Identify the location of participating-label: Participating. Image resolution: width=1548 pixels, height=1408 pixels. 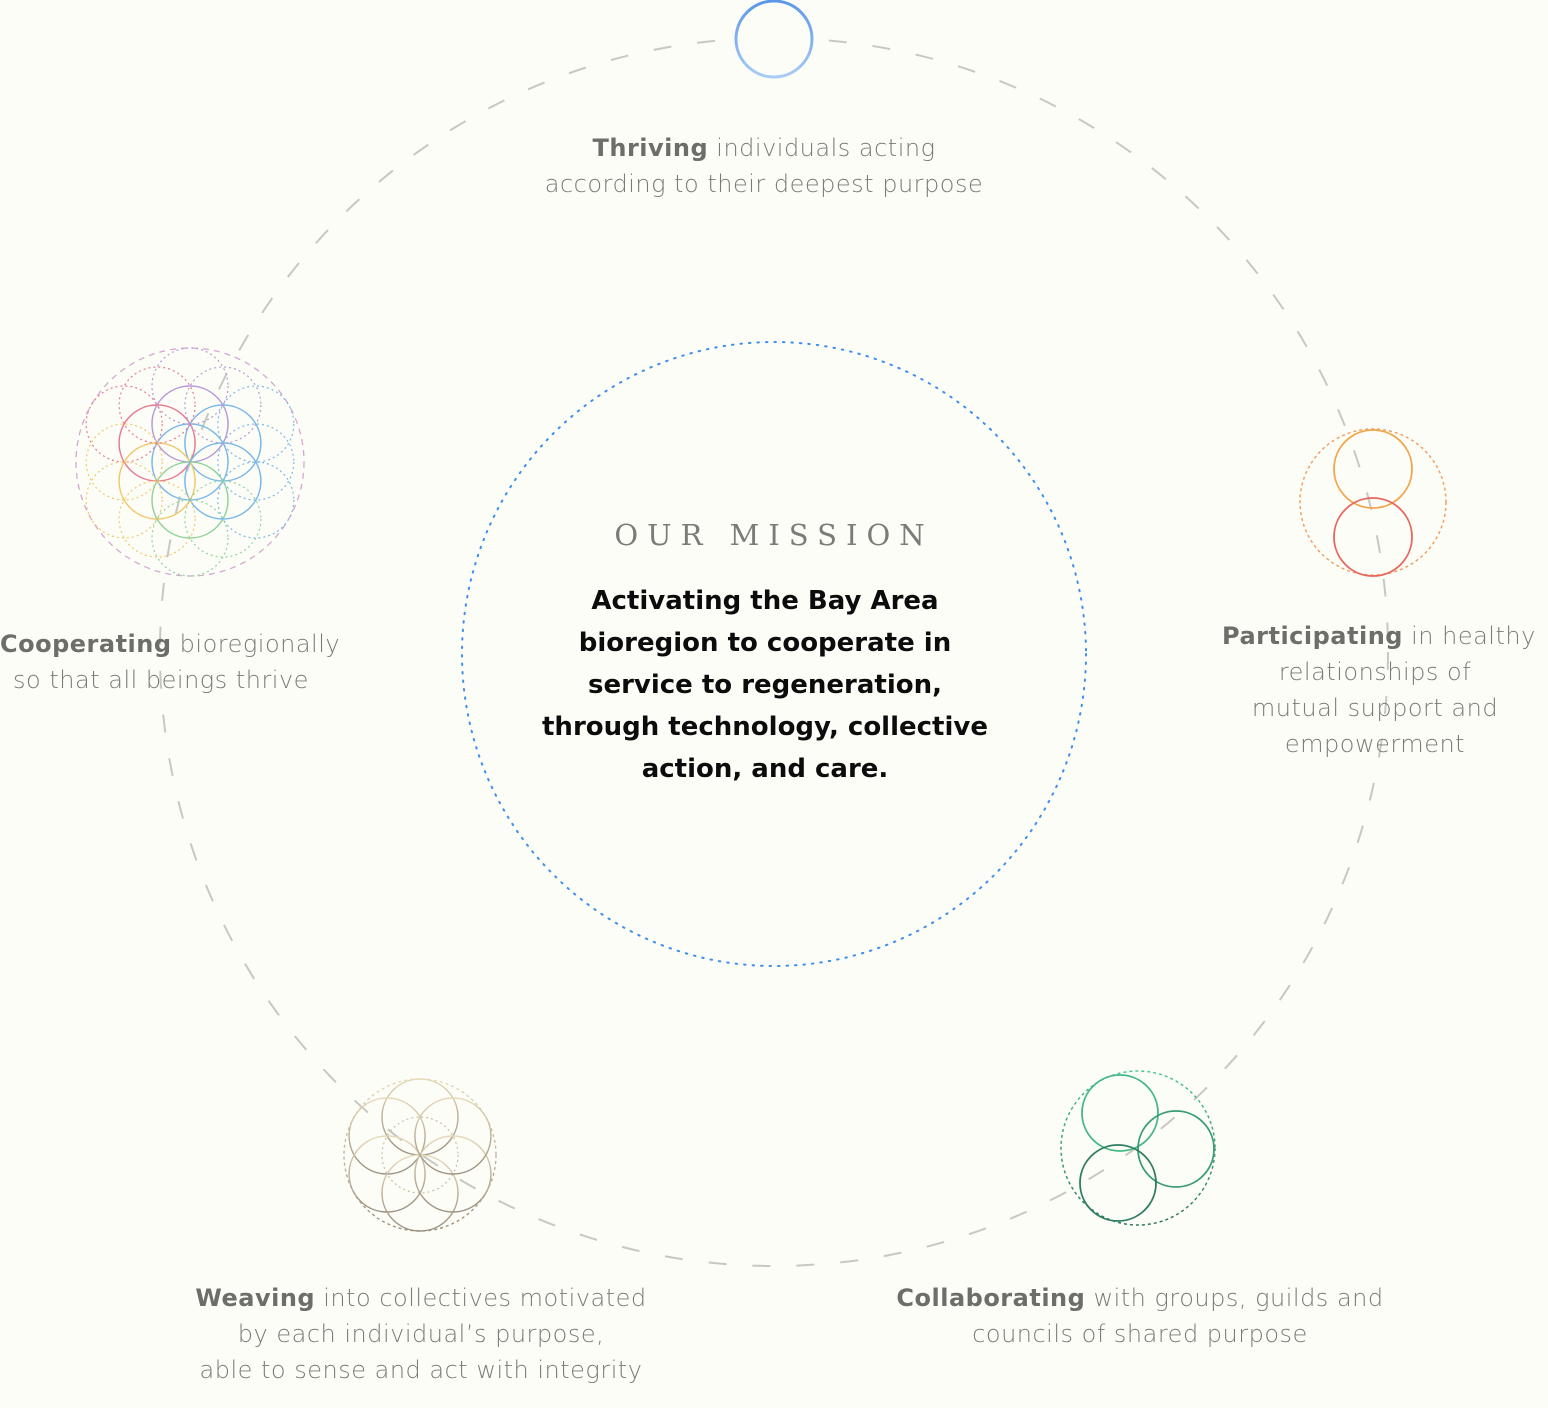
(1312, 636).